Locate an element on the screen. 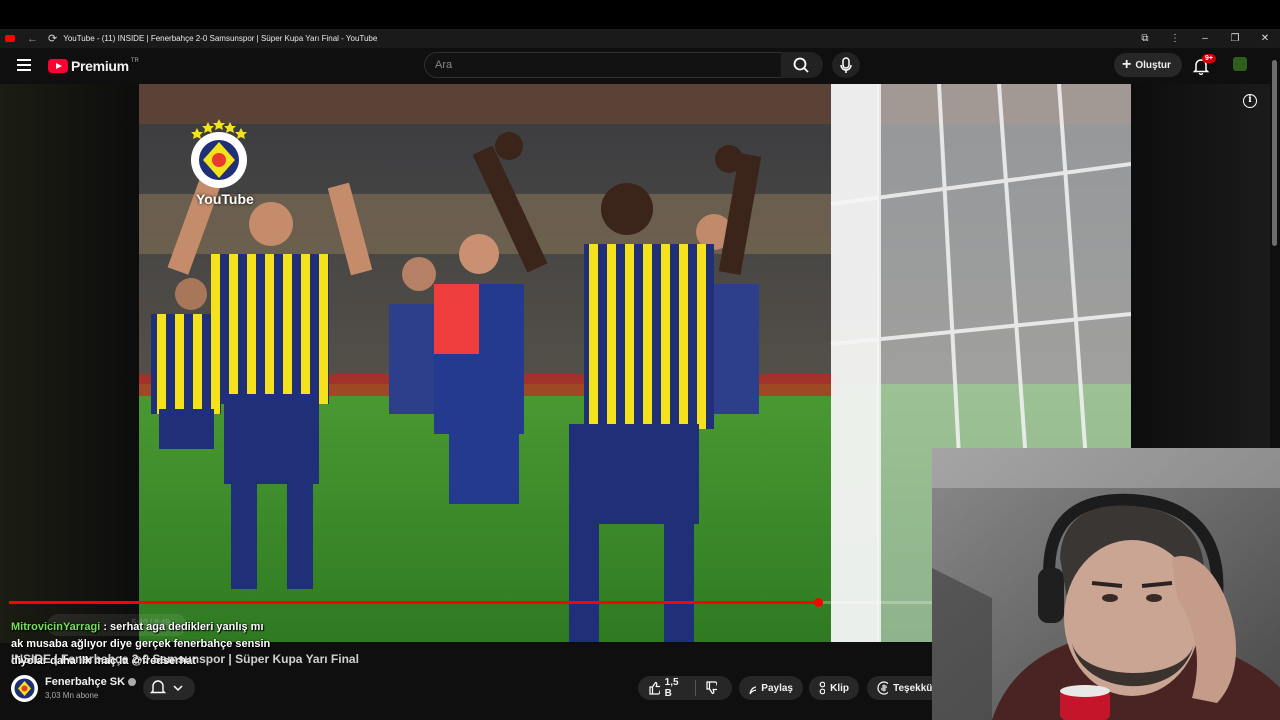  notifications-badge: 9+ is located at coordinates (1209, 58).